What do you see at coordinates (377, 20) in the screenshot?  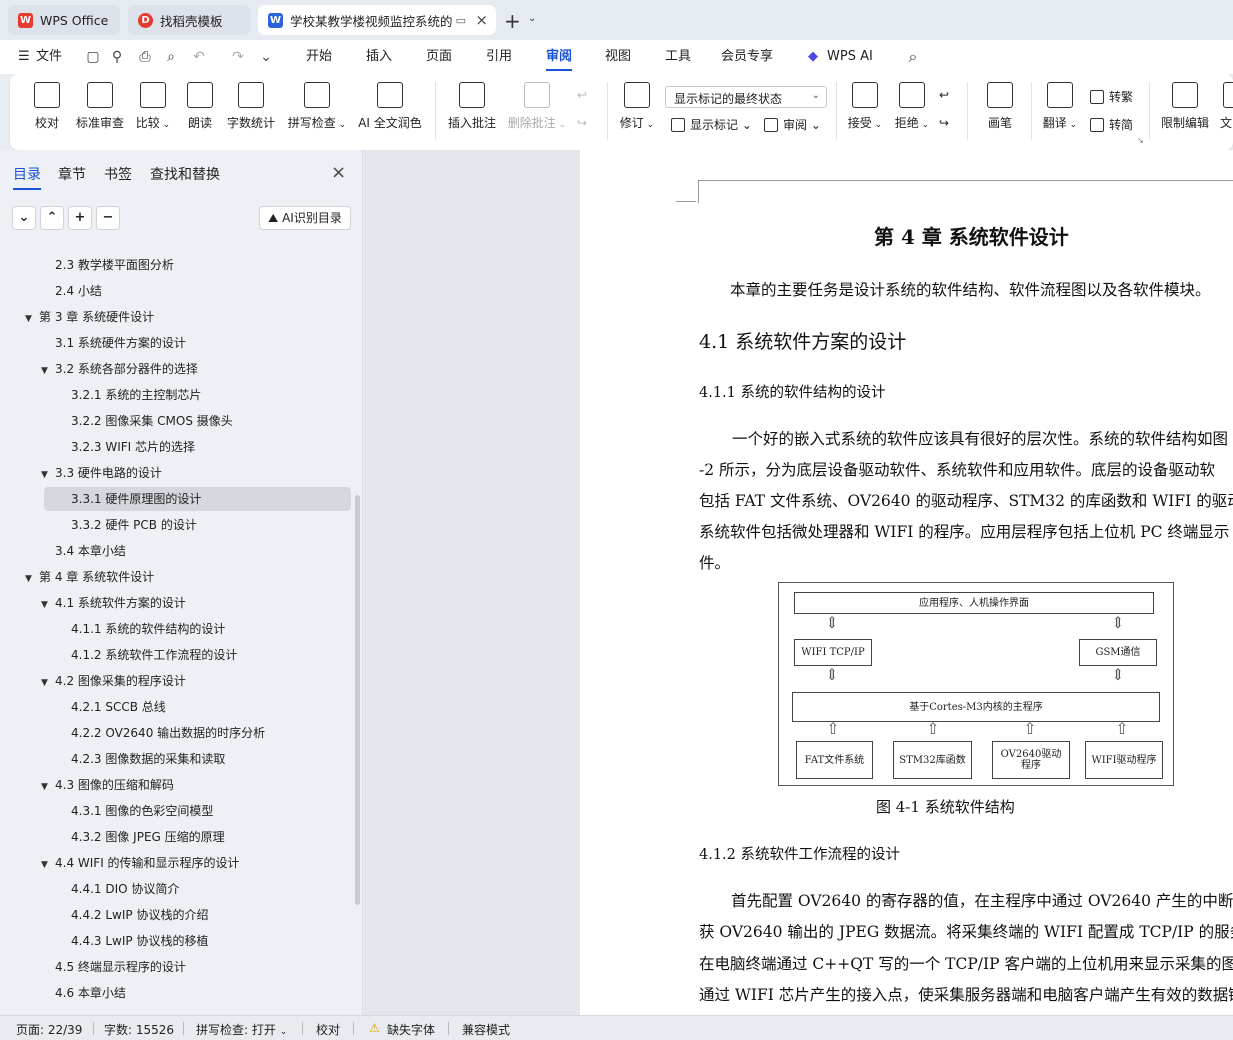 I see `tab-document: W 学校某教学楼视频监控系统的 ▭ ×` at bounding box center [377, 20].